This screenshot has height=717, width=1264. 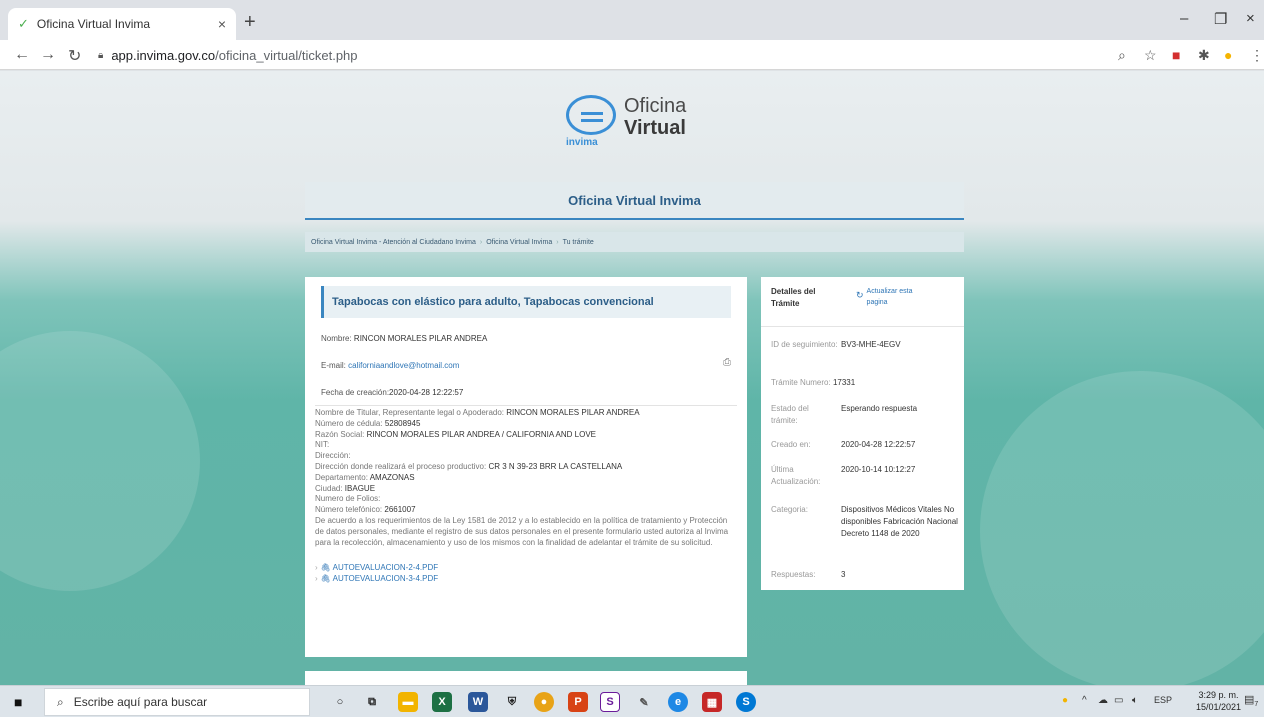 I want to click on browser-tab: ✓ Oficina Virtual Invima ×, so click(x=122, y=24).